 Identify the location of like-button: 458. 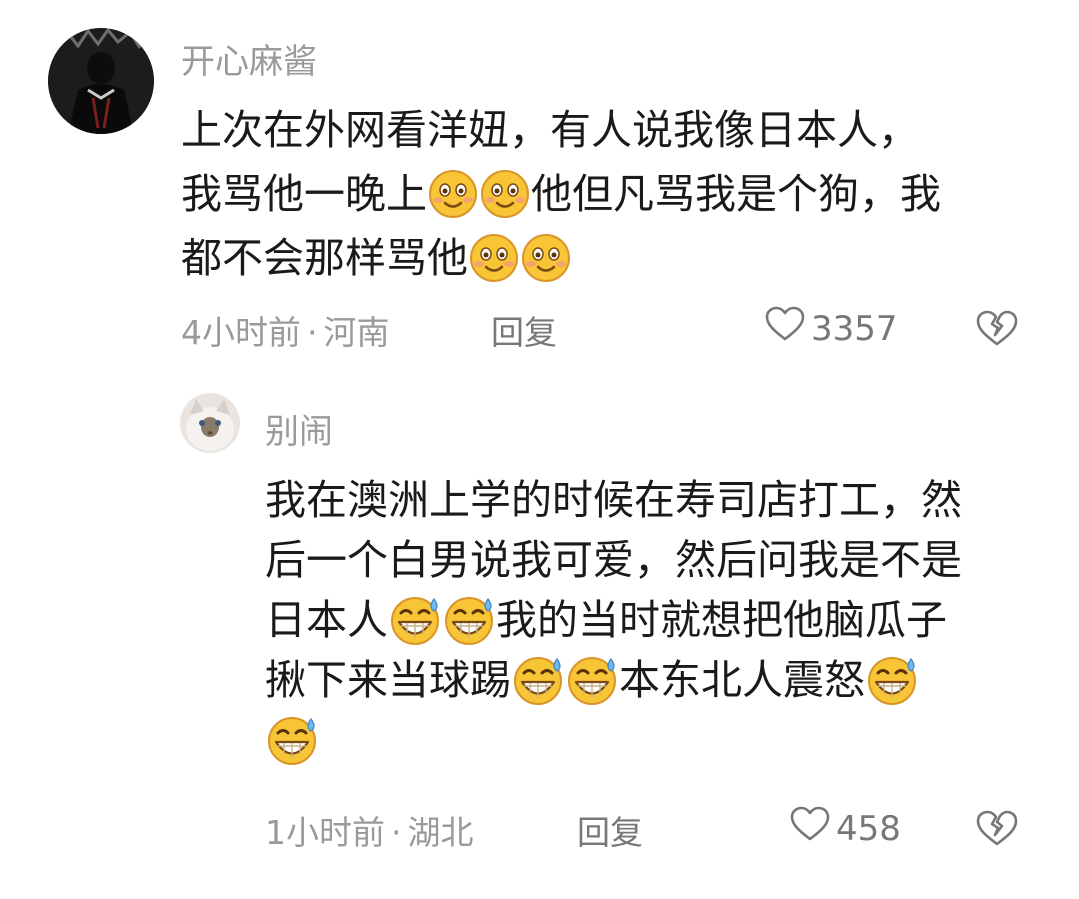
(845, 828).